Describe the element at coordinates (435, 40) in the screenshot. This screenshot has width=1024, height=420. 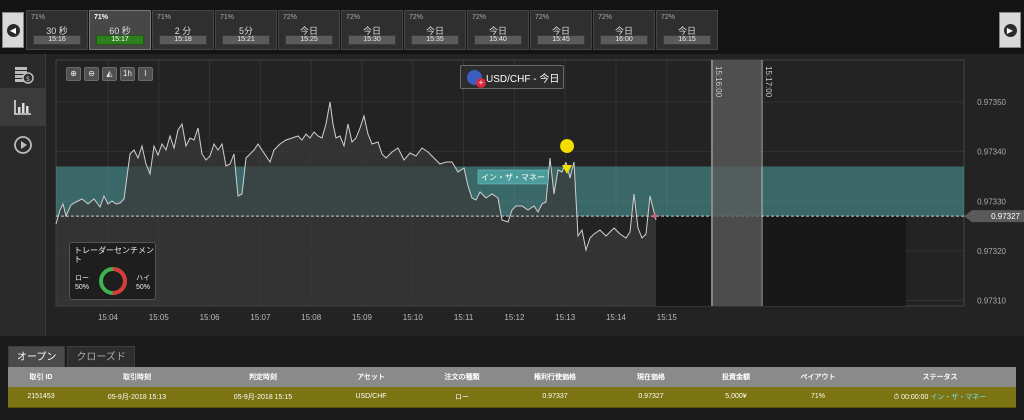
I see `expiry-time: 15:35` at that location.